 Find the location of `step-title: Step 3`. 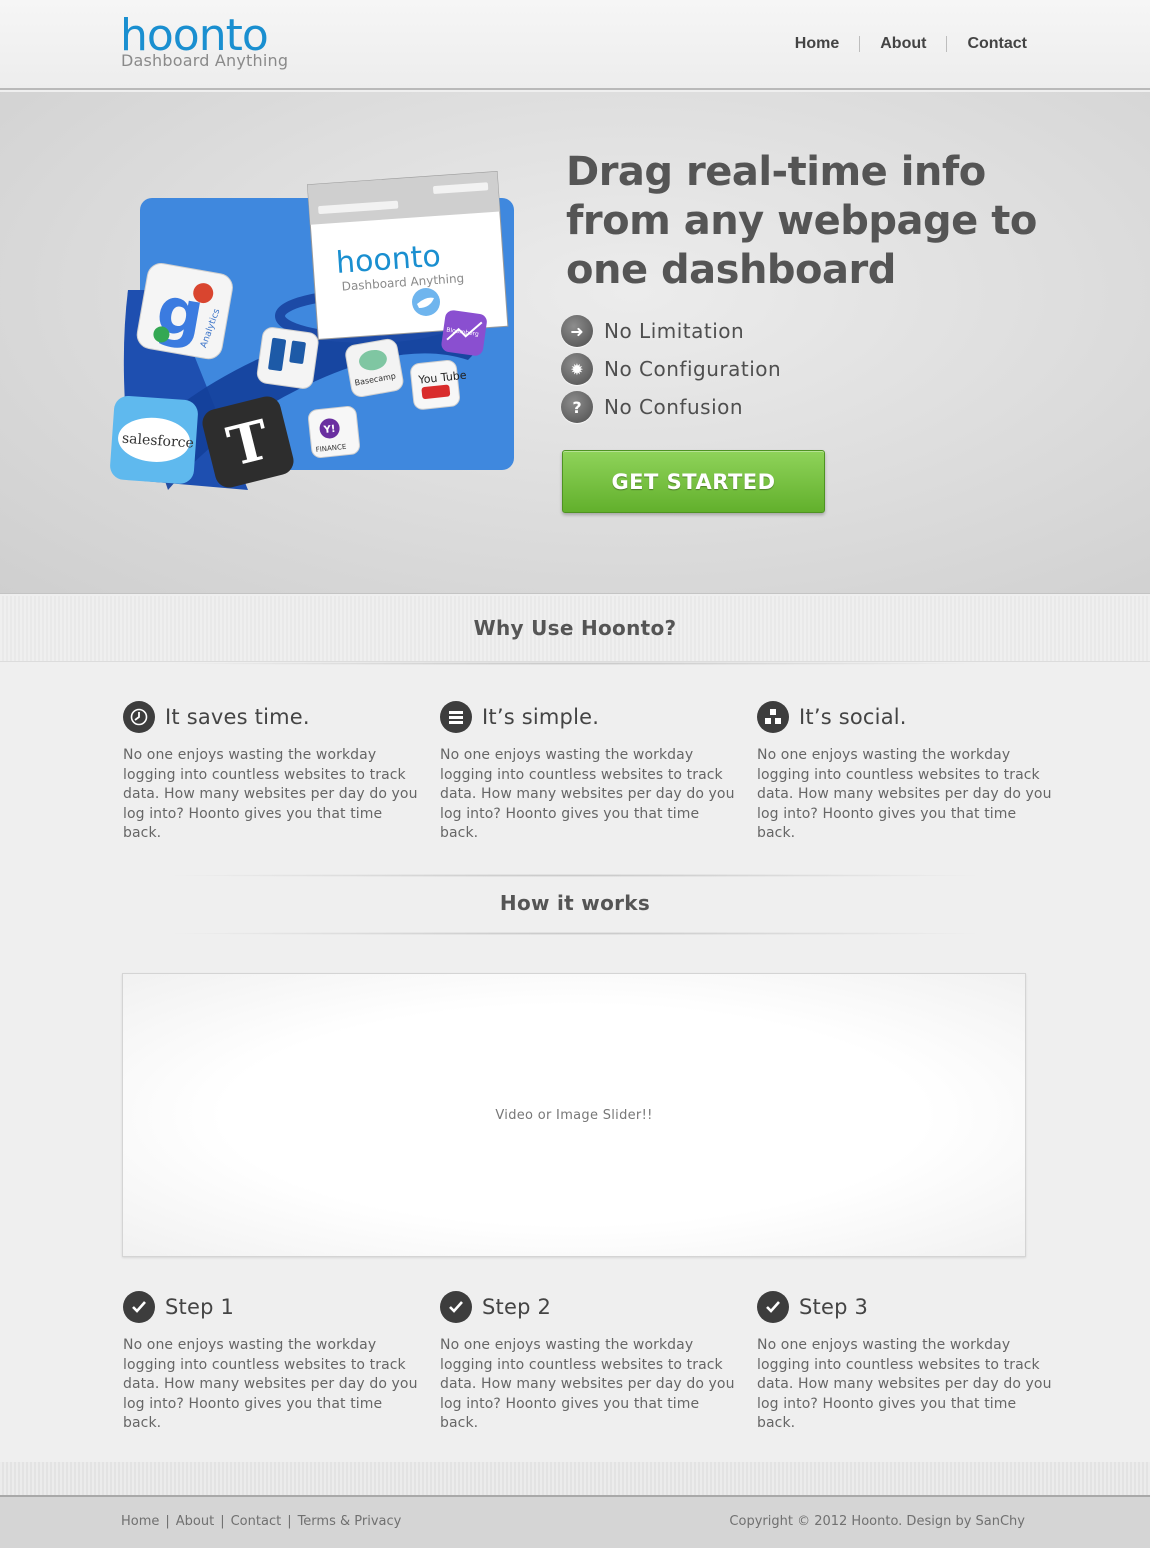

step-title: Step 3 is located at coordinates (834, 1307).